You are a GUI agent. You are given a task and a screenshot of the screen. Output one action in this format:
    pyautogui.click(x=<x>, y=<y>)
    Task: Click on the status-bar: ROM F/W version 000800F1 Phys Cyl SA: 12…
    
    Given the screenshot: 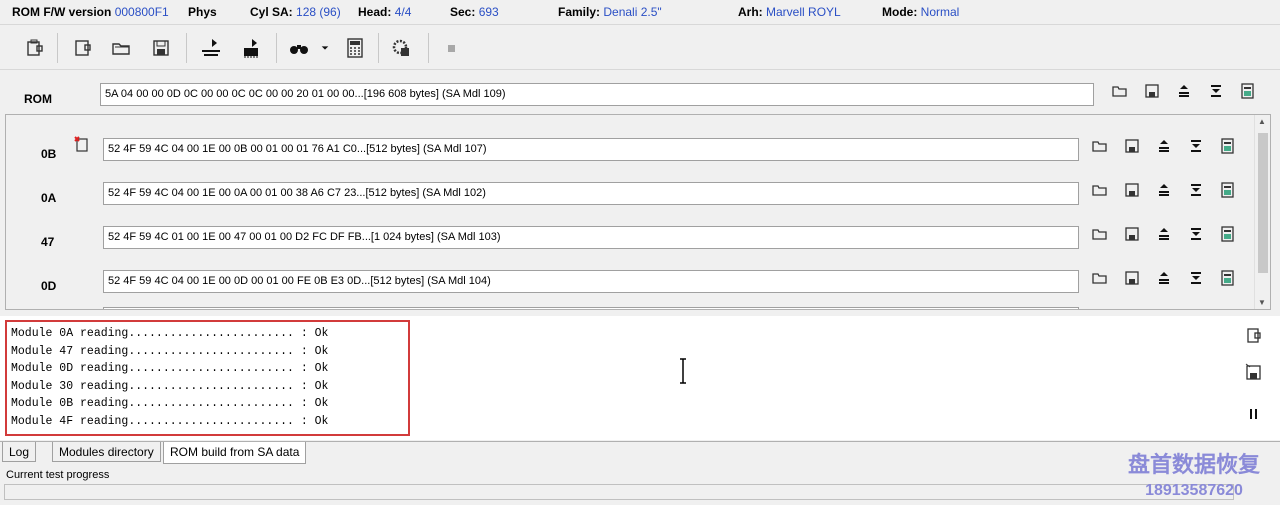 What is the action you would take?
    pyautogui.click(x=640, y=12)
    